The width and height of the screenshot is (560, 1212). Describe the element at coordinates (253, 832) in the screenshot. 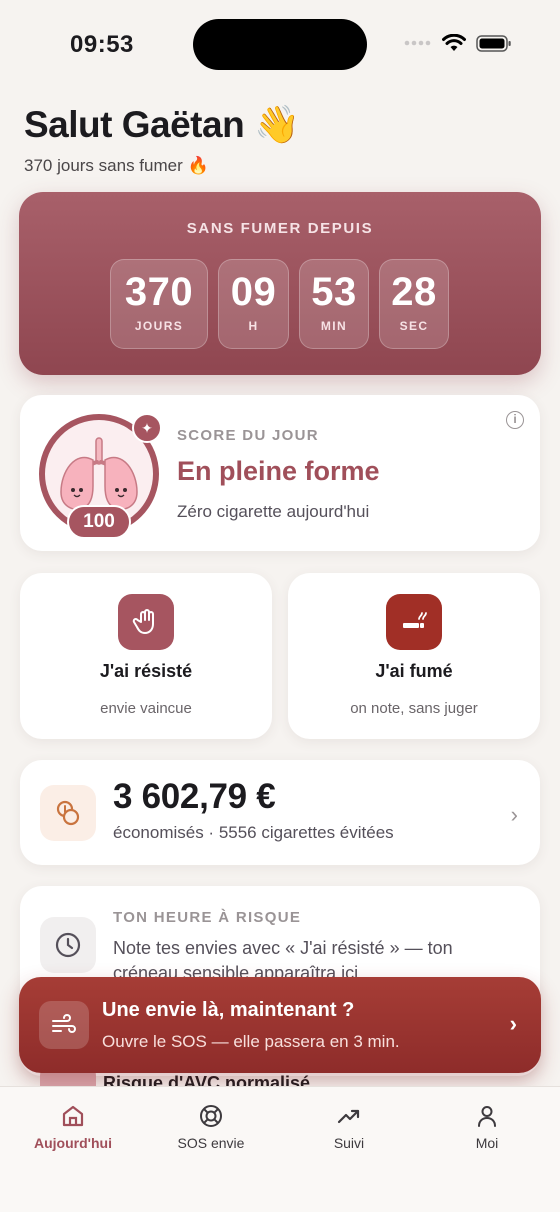

I see `savings-detail: économisés · 5556 cigarettes évitées` at that location.